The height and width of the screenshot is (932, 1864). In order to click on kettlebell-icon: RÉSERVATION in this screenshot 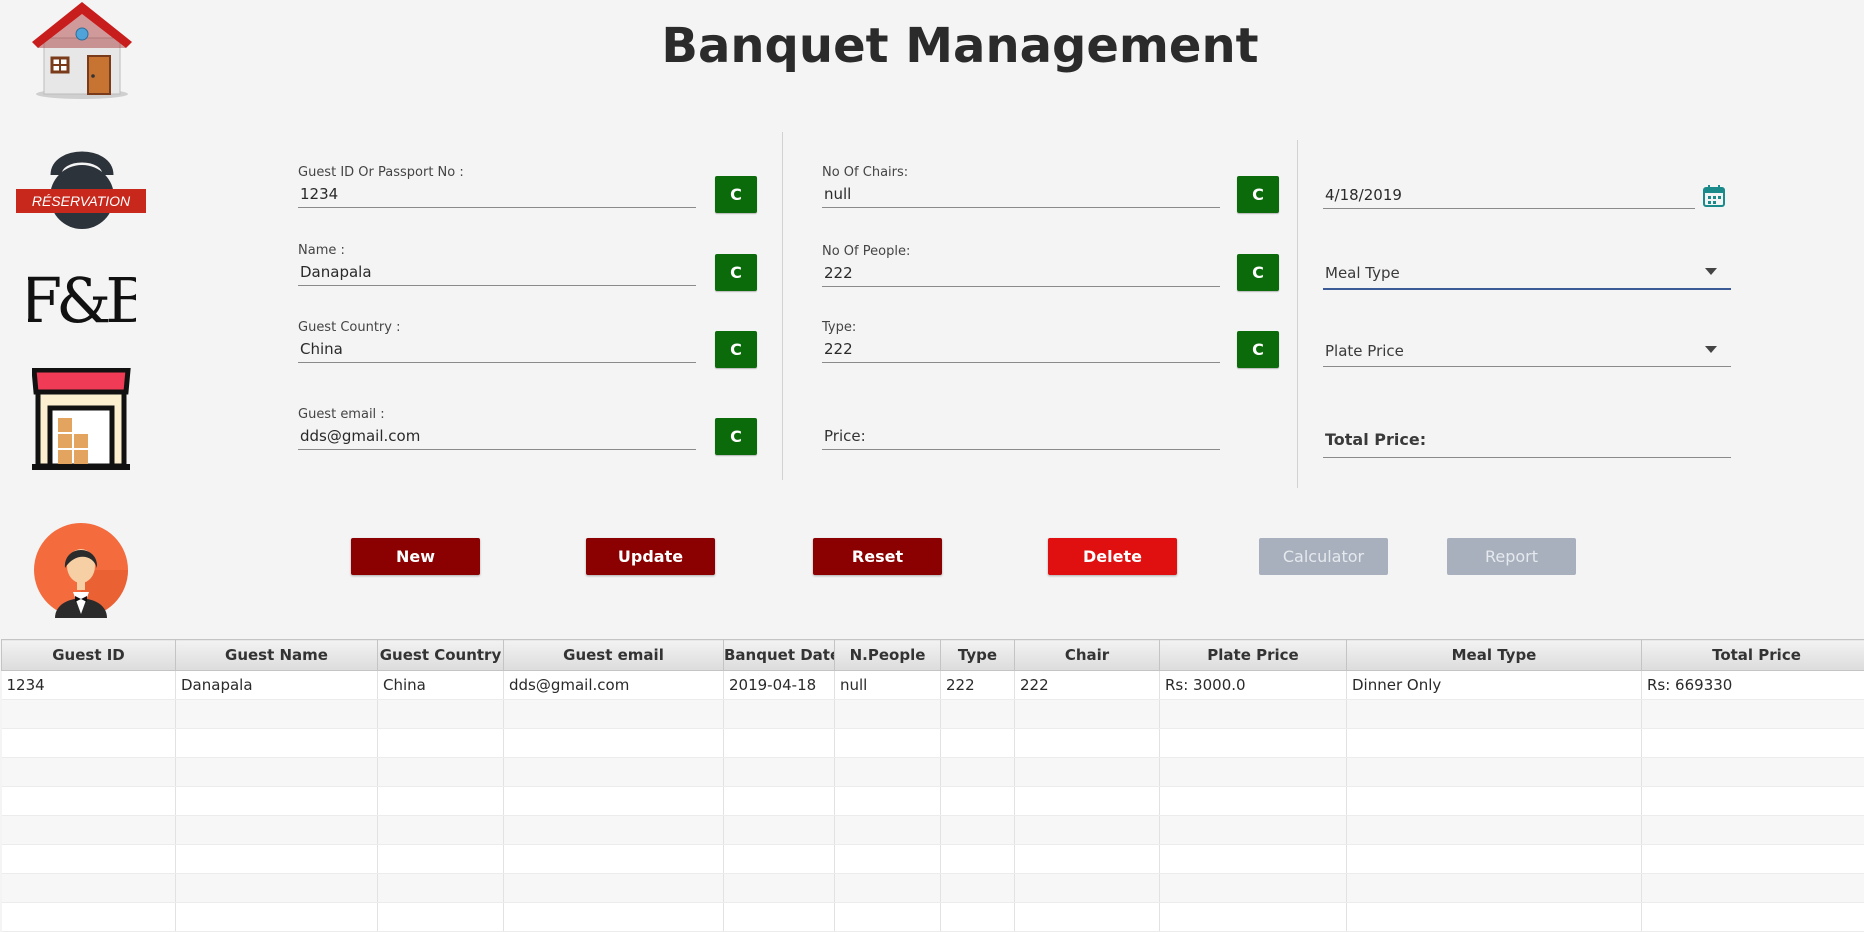, I will do `click(82, 188)`.